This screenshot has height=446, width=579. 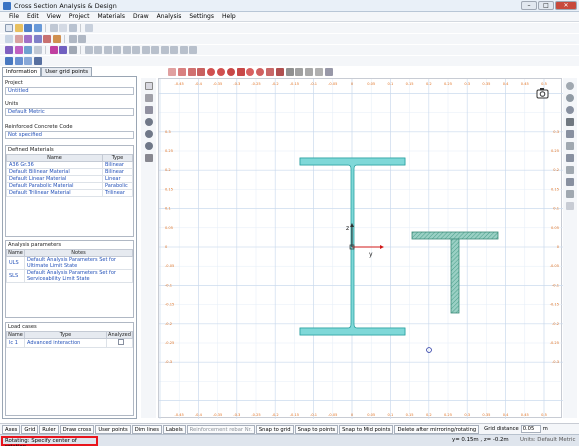 I want to click on pan-icon, so click(x=318, y=72).